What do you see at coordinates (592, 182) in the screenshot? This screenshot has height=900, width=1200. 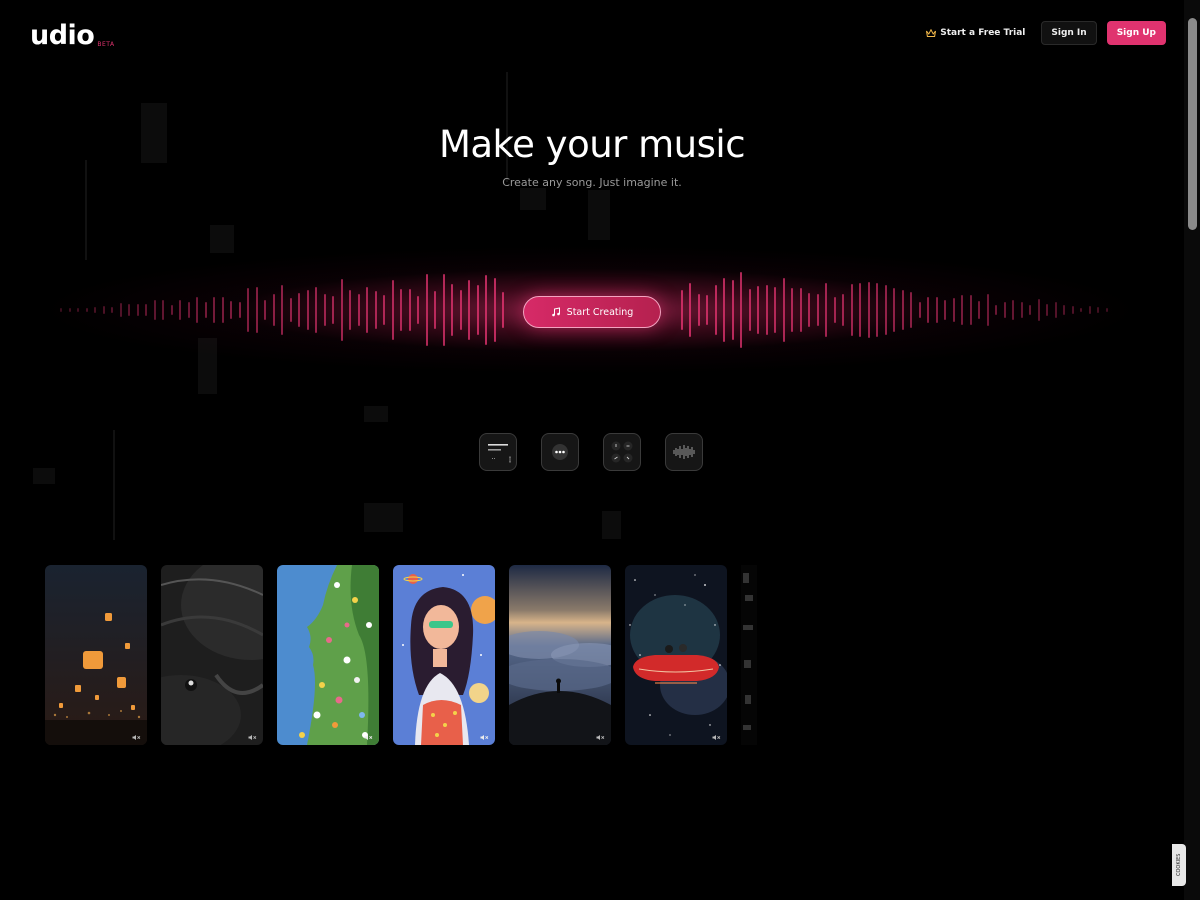 I see `hero-subtitle: Create any song. Just imagine it.` at bounding box center [592, 182].